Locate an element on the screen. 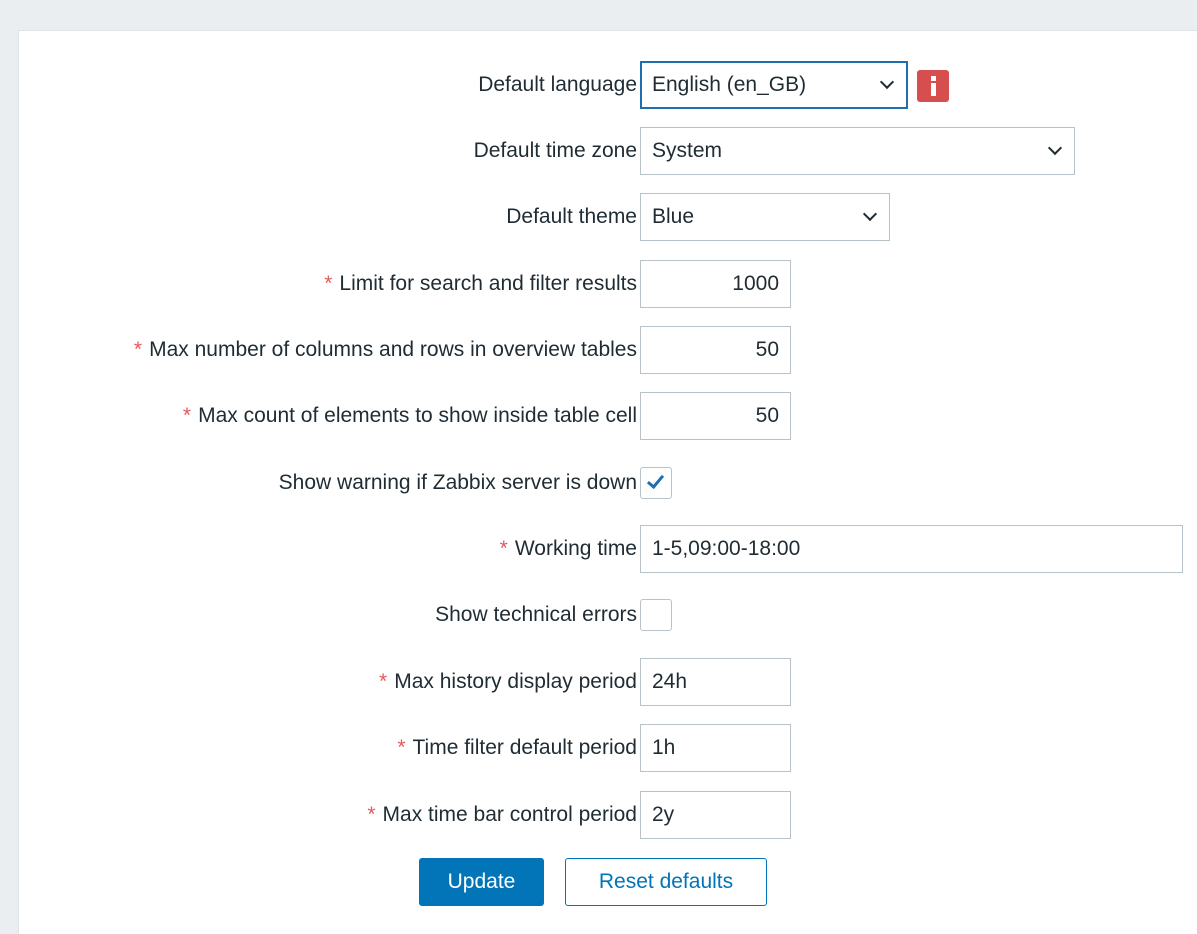 This screenshot has height=934, width=1197. row-show-tech-errors: Show technical errors is located at coordinates (608, 615).